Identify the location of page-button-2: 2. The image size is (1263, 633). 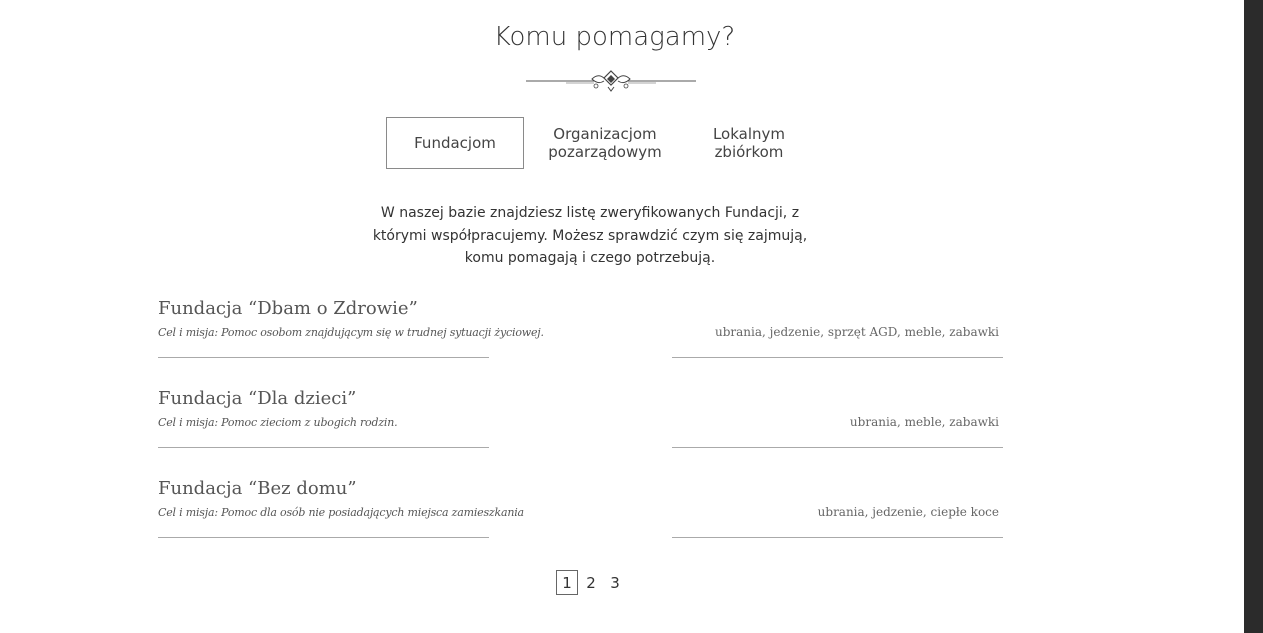
(591, 582).